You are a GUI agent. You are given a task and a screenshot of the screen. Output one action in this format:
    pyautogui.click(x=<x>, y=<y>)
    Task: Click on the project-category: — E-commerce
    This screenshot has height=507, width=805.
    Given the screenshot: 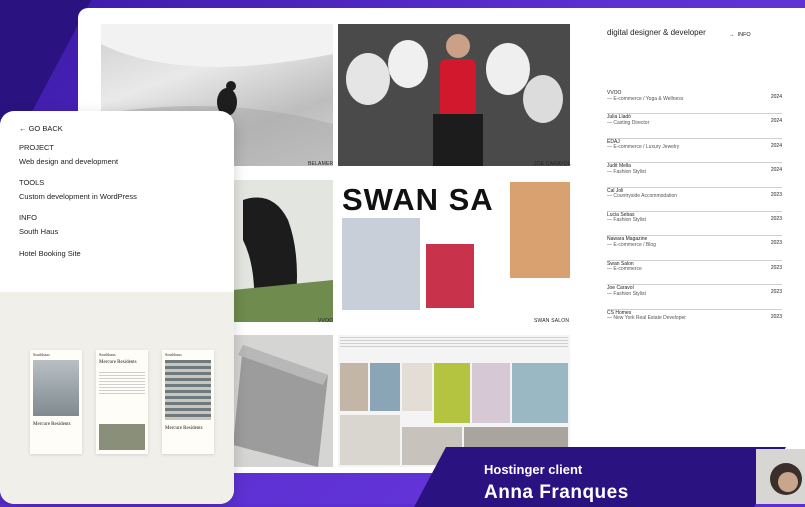 What is the action you would take?
    pyautogui.click(x=624, y=269)
    